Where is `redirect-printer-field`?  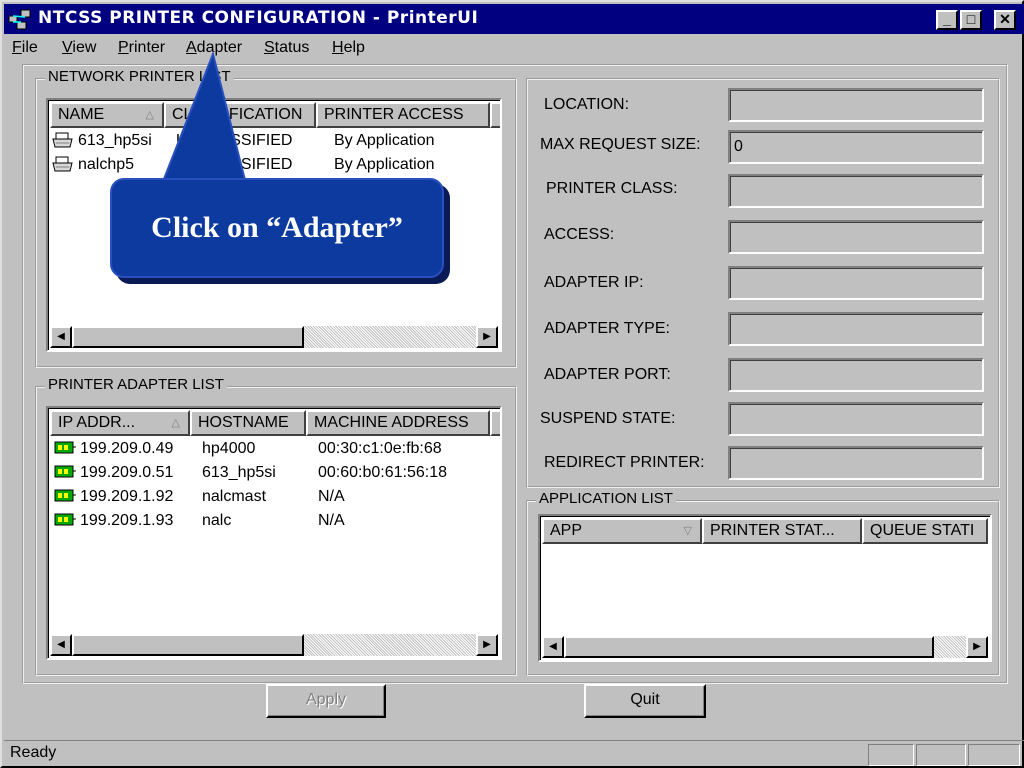 redirect-printer-field is located at coordinates (856, 463).